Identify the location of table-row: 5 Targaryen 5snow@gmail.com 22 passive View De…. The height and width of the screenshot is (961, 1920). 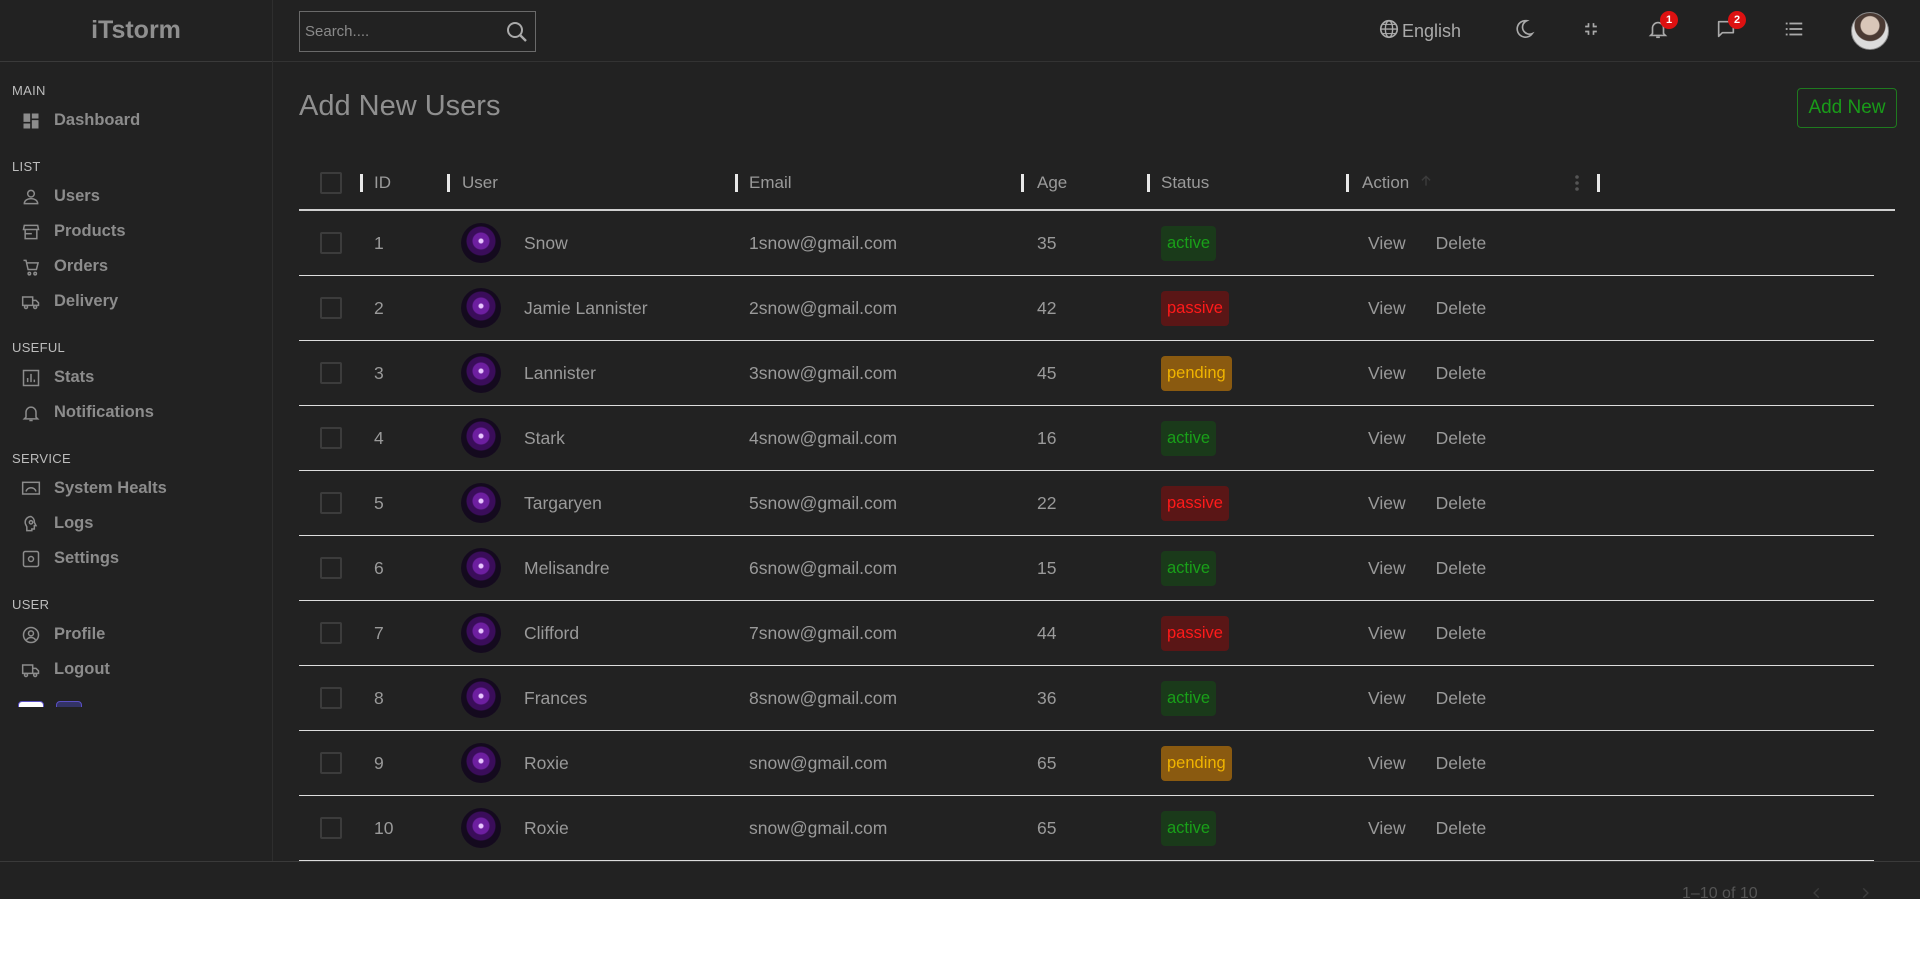
(1086, 503).